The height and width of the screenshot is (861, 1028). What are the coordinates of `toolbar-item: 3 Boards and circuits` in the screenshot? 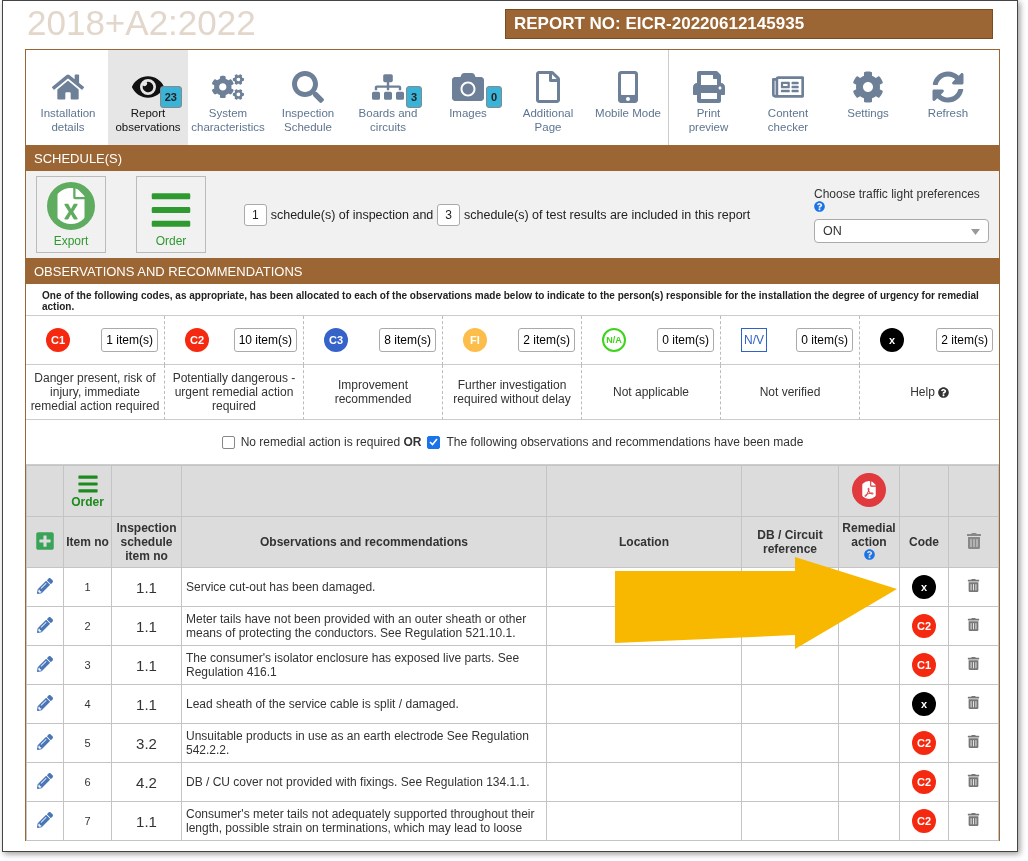 It's located at (388, 97).